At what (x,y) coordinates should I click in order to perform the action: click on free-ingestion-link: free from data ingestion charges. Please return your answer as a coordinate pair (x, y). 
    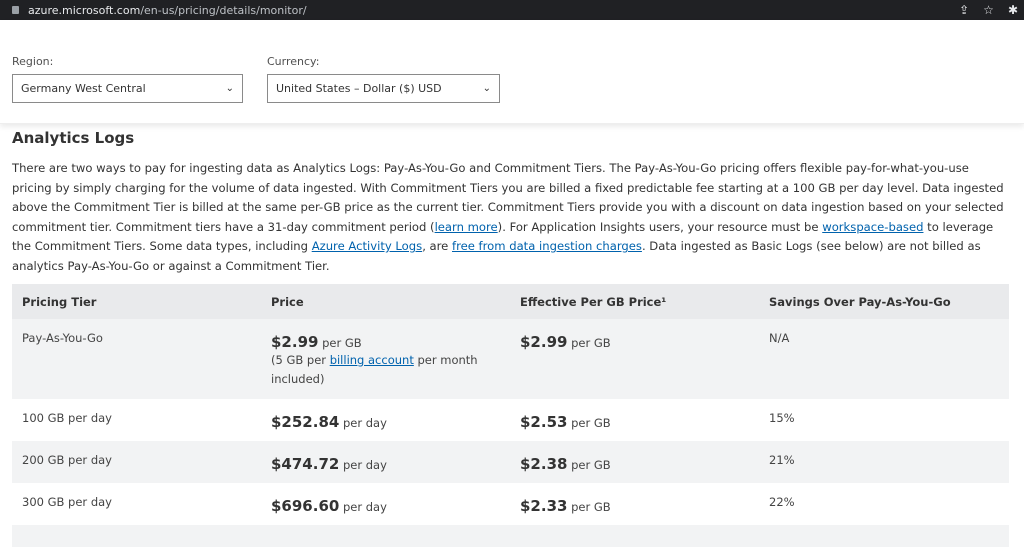
    Looking at the image, I should click on (547, 246).